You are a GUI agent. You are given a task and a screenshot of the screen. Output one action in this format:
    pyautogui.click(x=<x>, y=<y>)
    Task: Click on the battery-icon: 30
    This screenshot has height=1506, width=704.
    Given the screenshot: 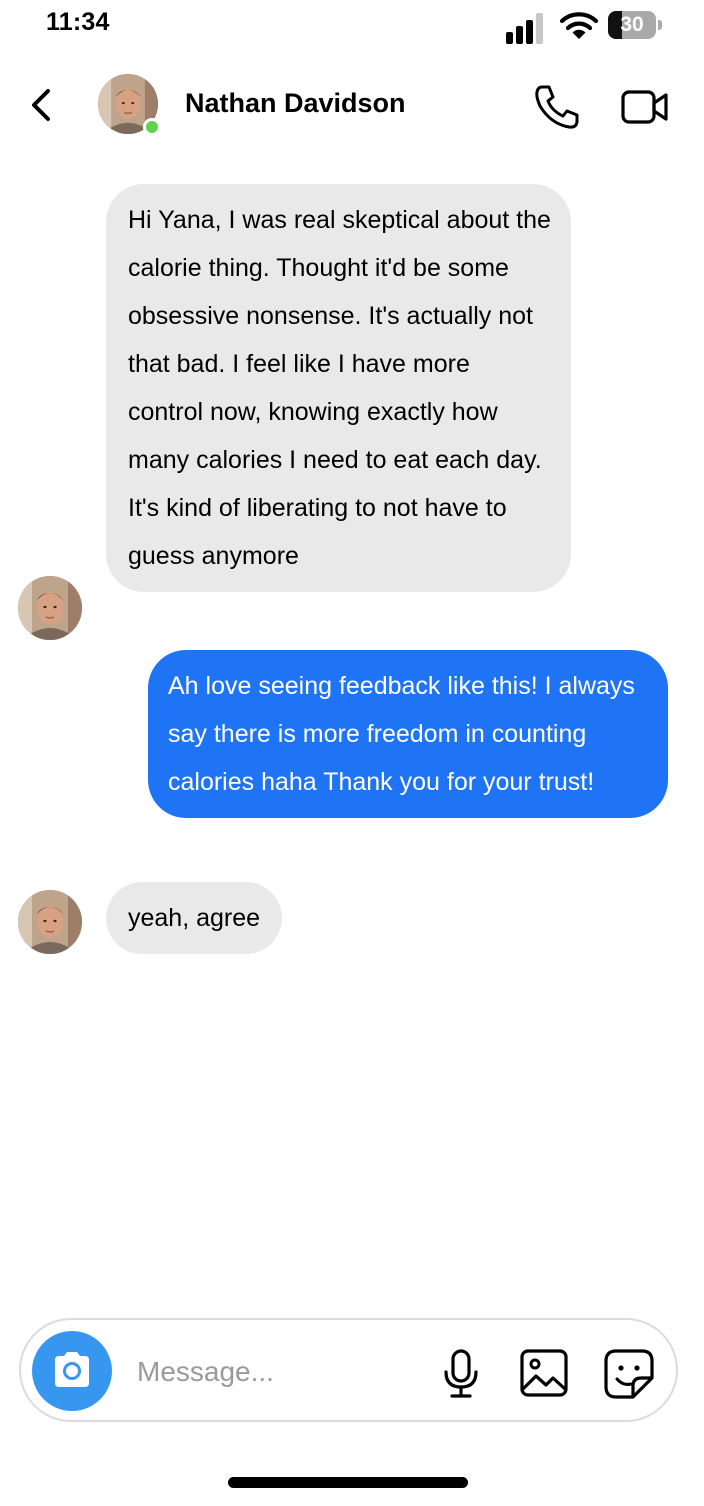 What is the action you would take?
    pyautogui.click(x=635, y=26)
    